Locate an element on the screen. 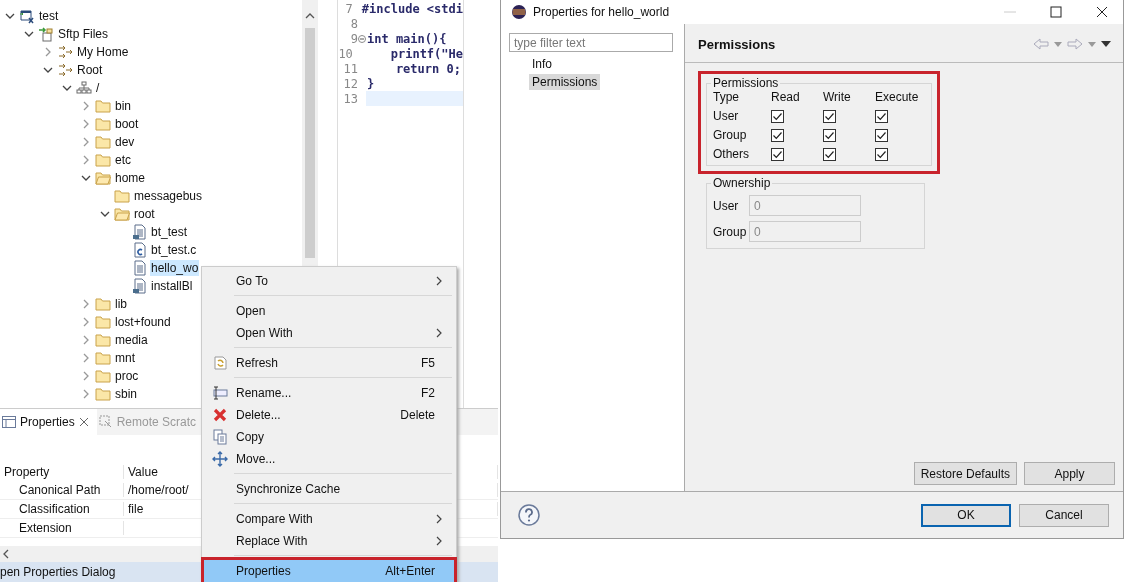 The height and width of the screenshot is (582, 1126). button: OK is located at coordinates (966, 515).